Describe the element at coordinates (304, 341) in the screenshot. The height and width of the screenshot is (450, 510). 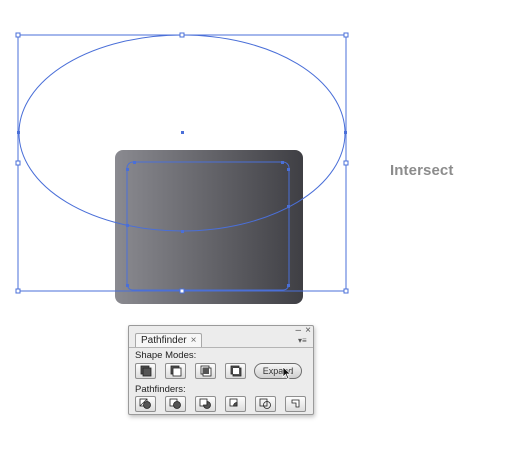
I see `panel-menu-icon: ▾≡` at that location.